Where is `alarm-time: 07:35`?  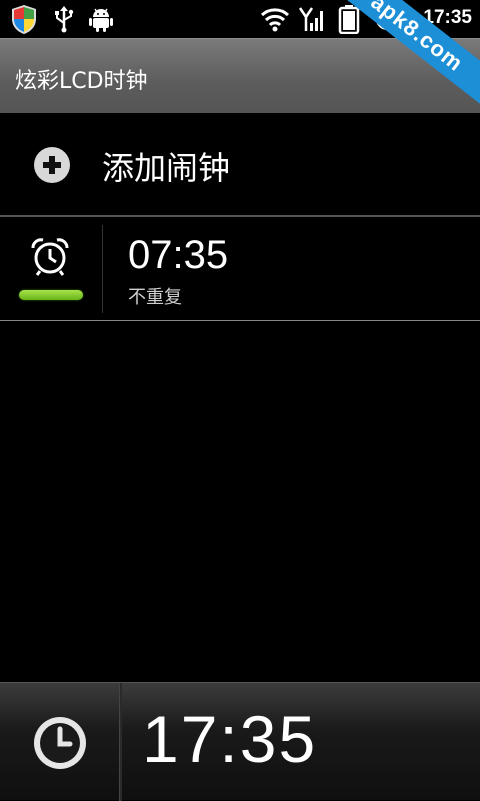 alarm-time: 07:35 is located at coordinates (178, 255).